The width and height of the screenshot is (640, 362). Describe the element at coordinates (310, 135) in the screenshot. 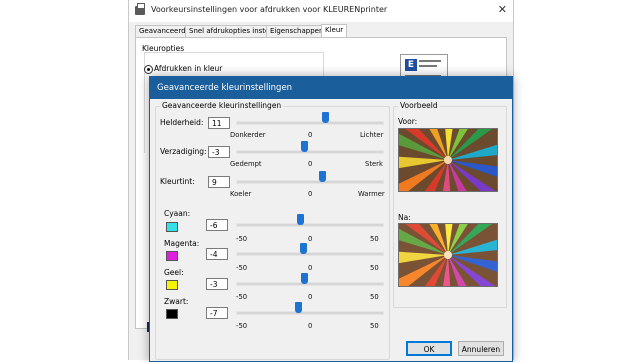

I see `brightness-mid-label: 0` at that location.